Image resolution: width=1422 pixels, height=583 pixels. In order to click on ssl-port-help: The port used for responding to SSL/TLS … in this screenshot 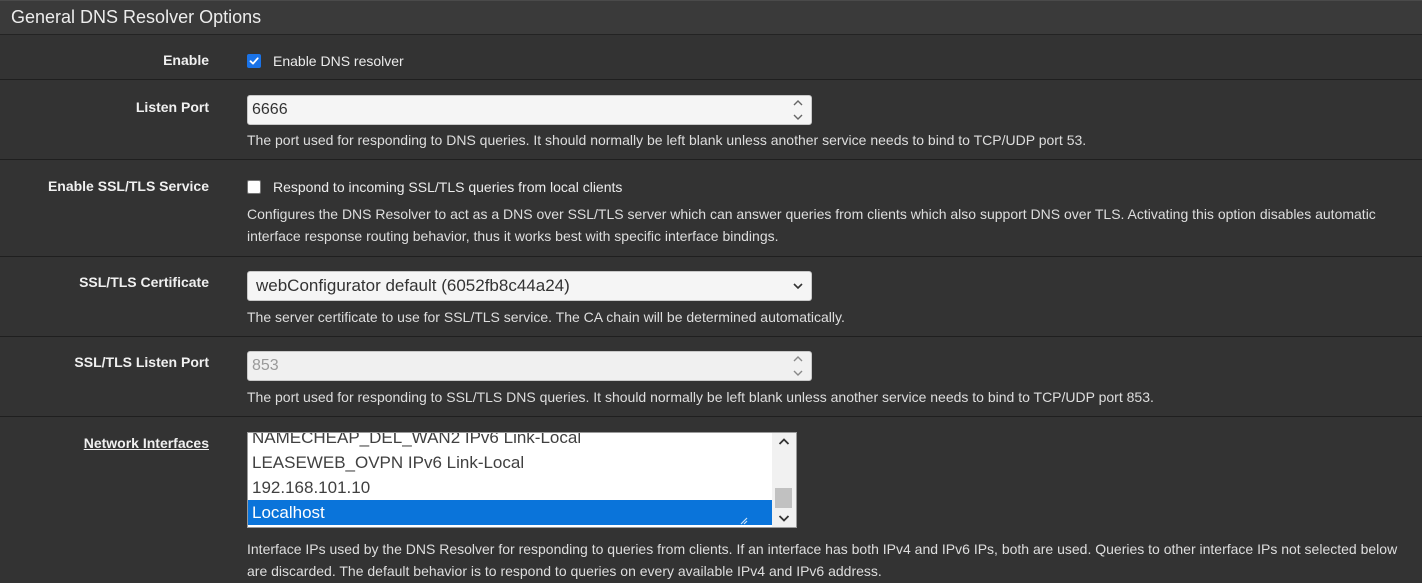, I will do `click(700, 397)`.